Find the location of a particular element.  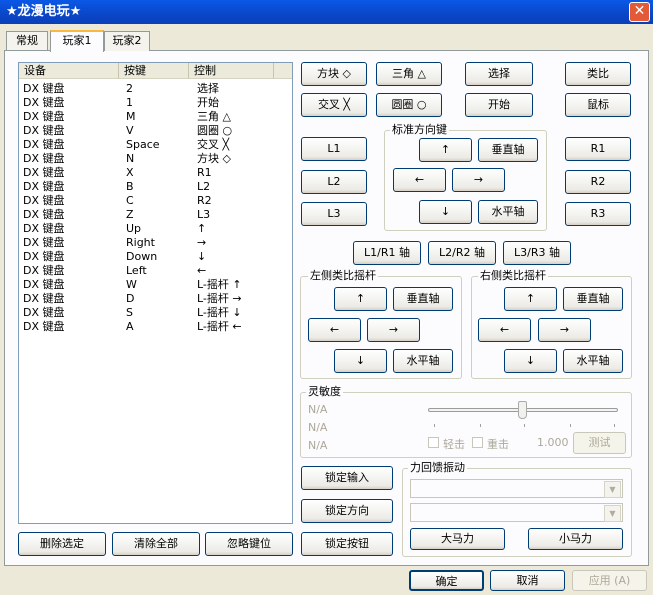

list-item: DX 键盘 C R2 is located at coordinates (155, 201).